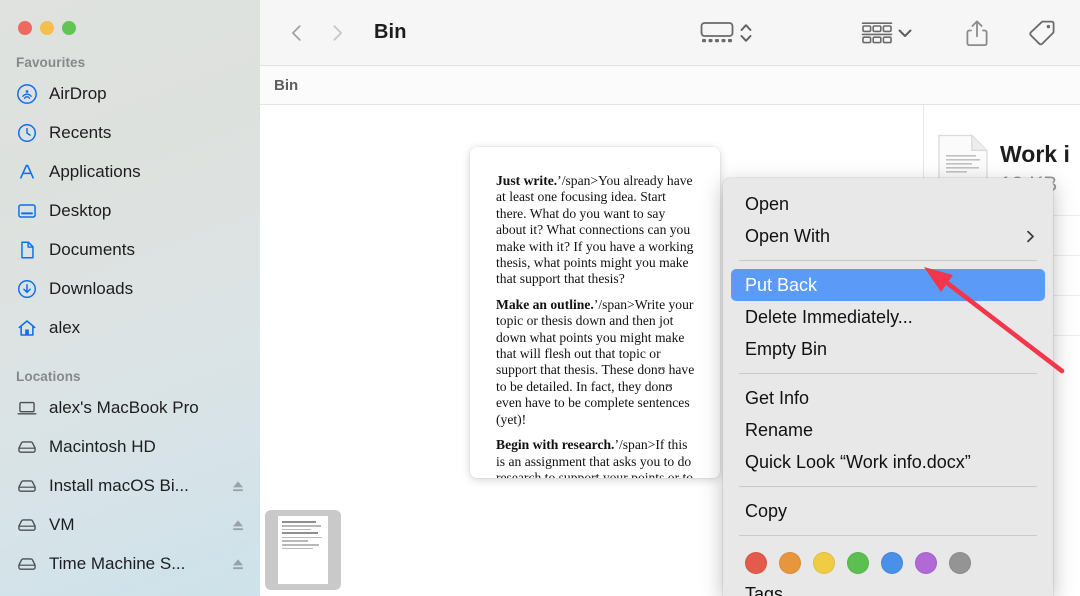 The height and width of the screenshot is (596, 1080). What do you see at coordinates (756, 563) in the screenshot?
I see `tag-swatch-red` at bounding box center [756, 563].